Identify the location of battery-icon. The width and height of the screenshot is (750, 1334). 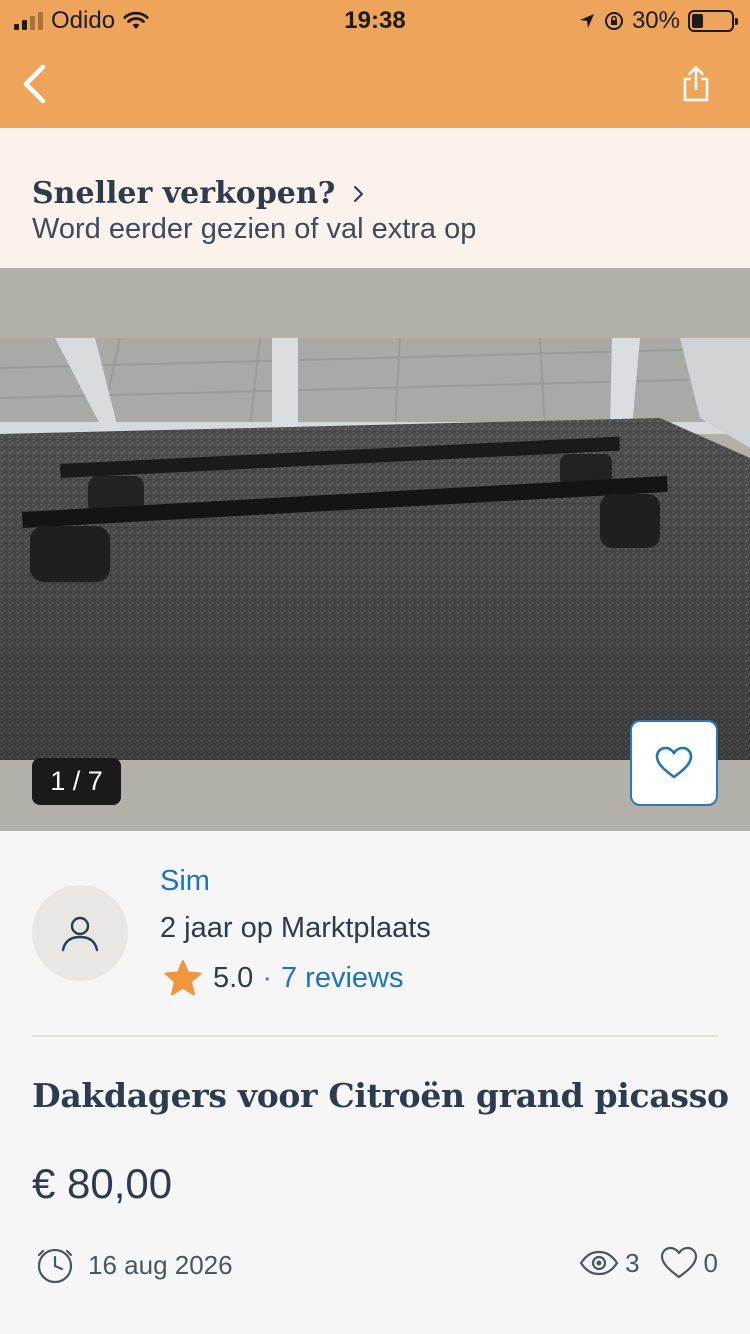
(713, 21).